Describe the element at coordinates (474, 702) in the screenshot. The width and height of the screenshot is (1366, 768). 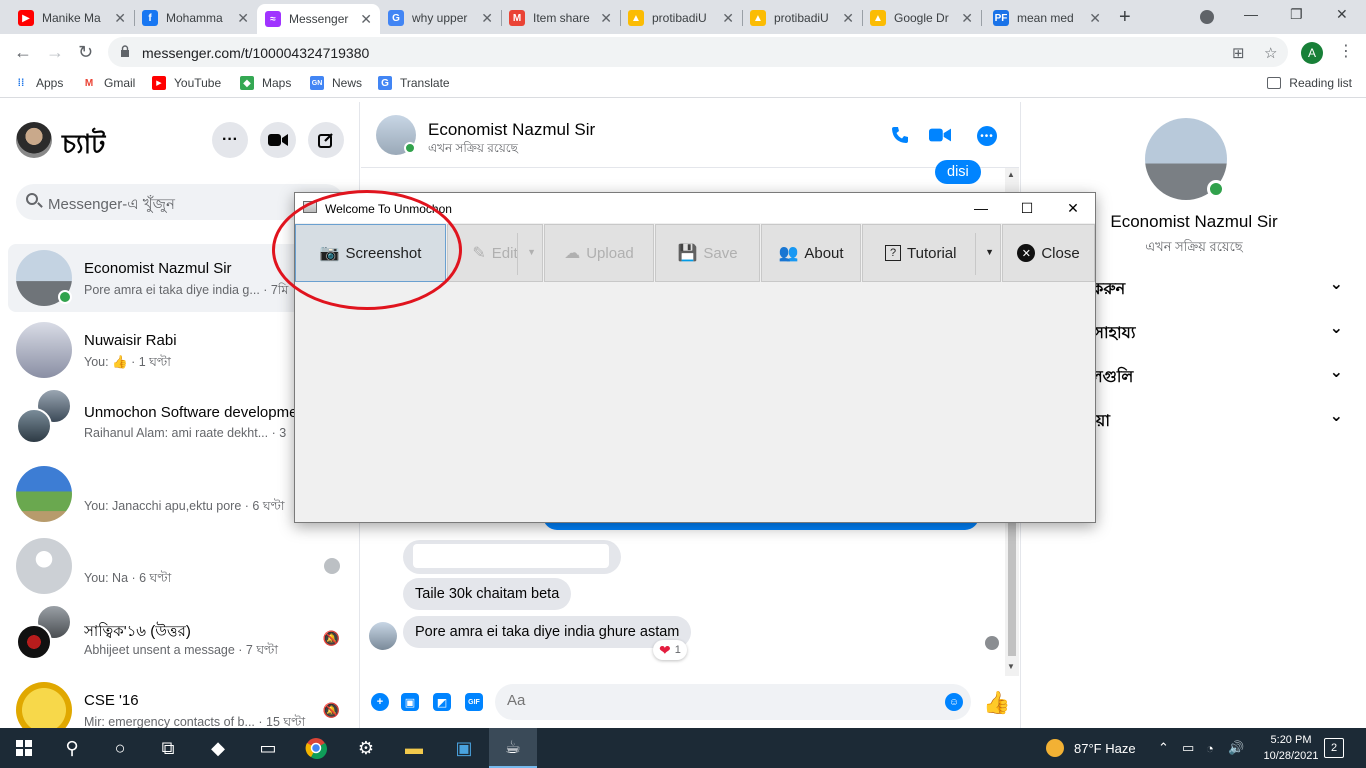
I see `gif-icon: GIF` at that location.